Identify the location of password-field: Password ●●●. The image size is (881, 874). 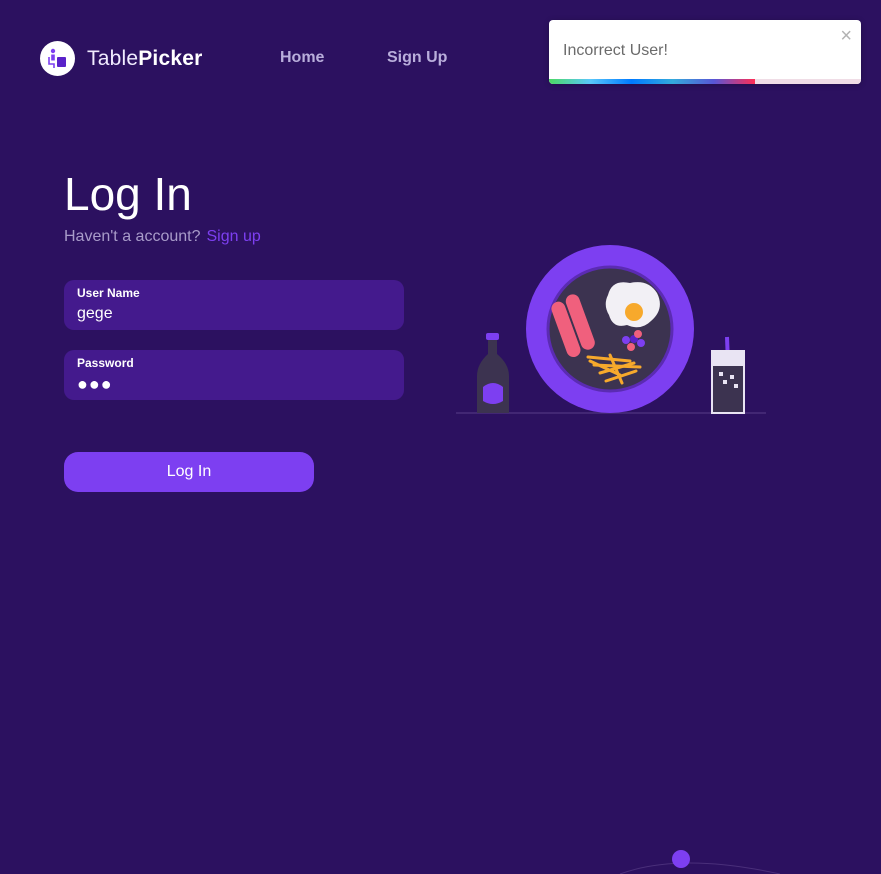
(234, 375).